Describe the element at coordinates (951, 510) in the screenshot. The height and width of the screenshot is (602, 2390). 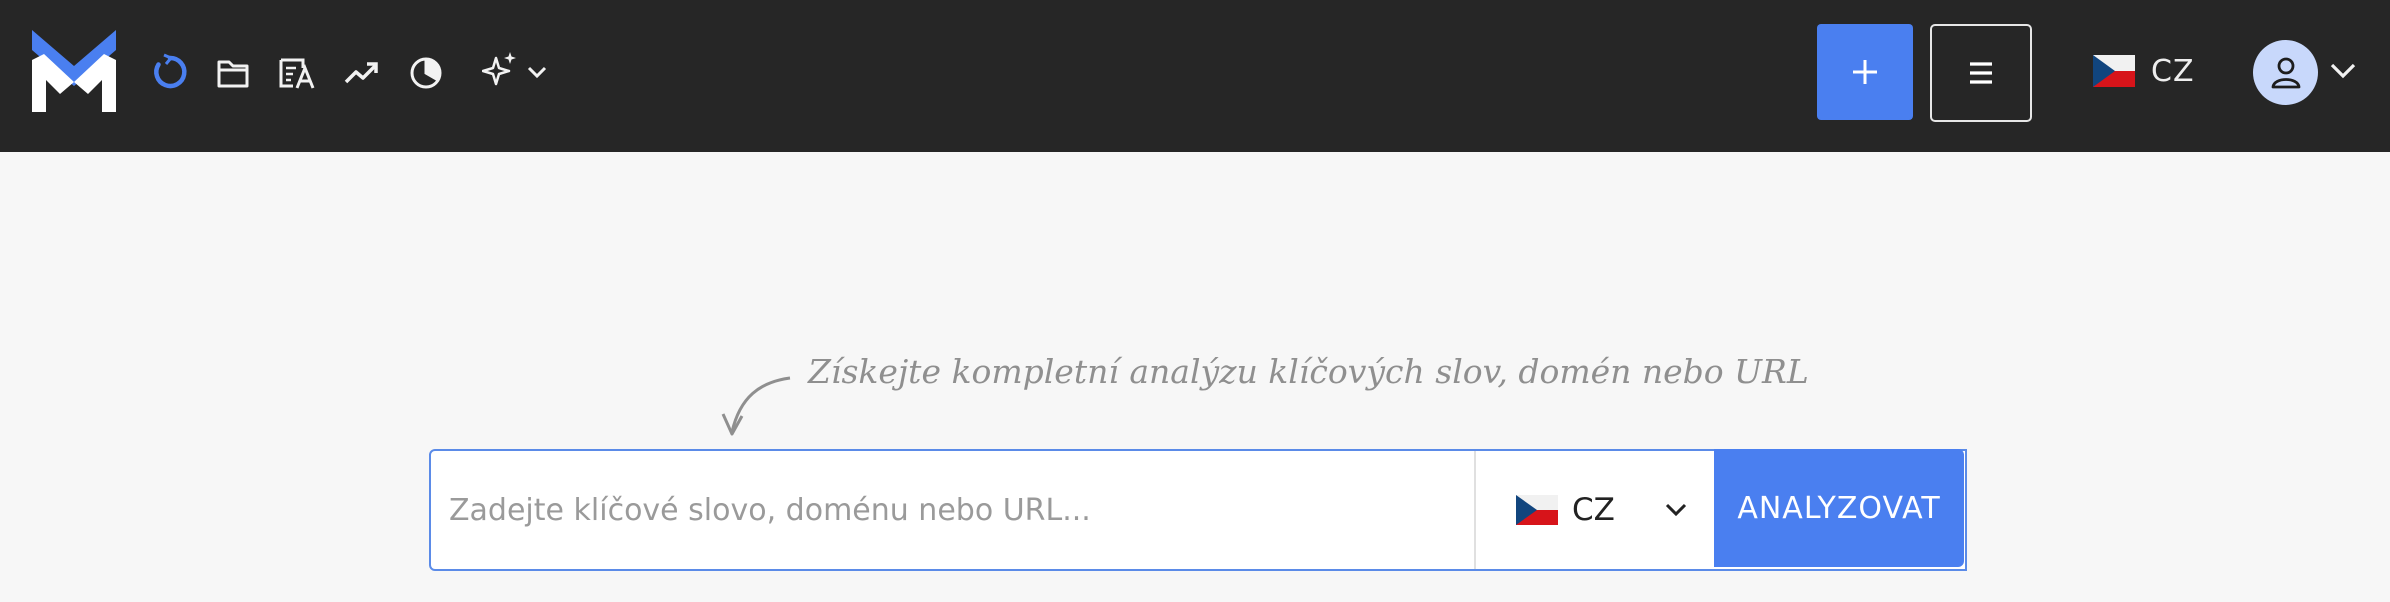
I see `search-input` at that location.